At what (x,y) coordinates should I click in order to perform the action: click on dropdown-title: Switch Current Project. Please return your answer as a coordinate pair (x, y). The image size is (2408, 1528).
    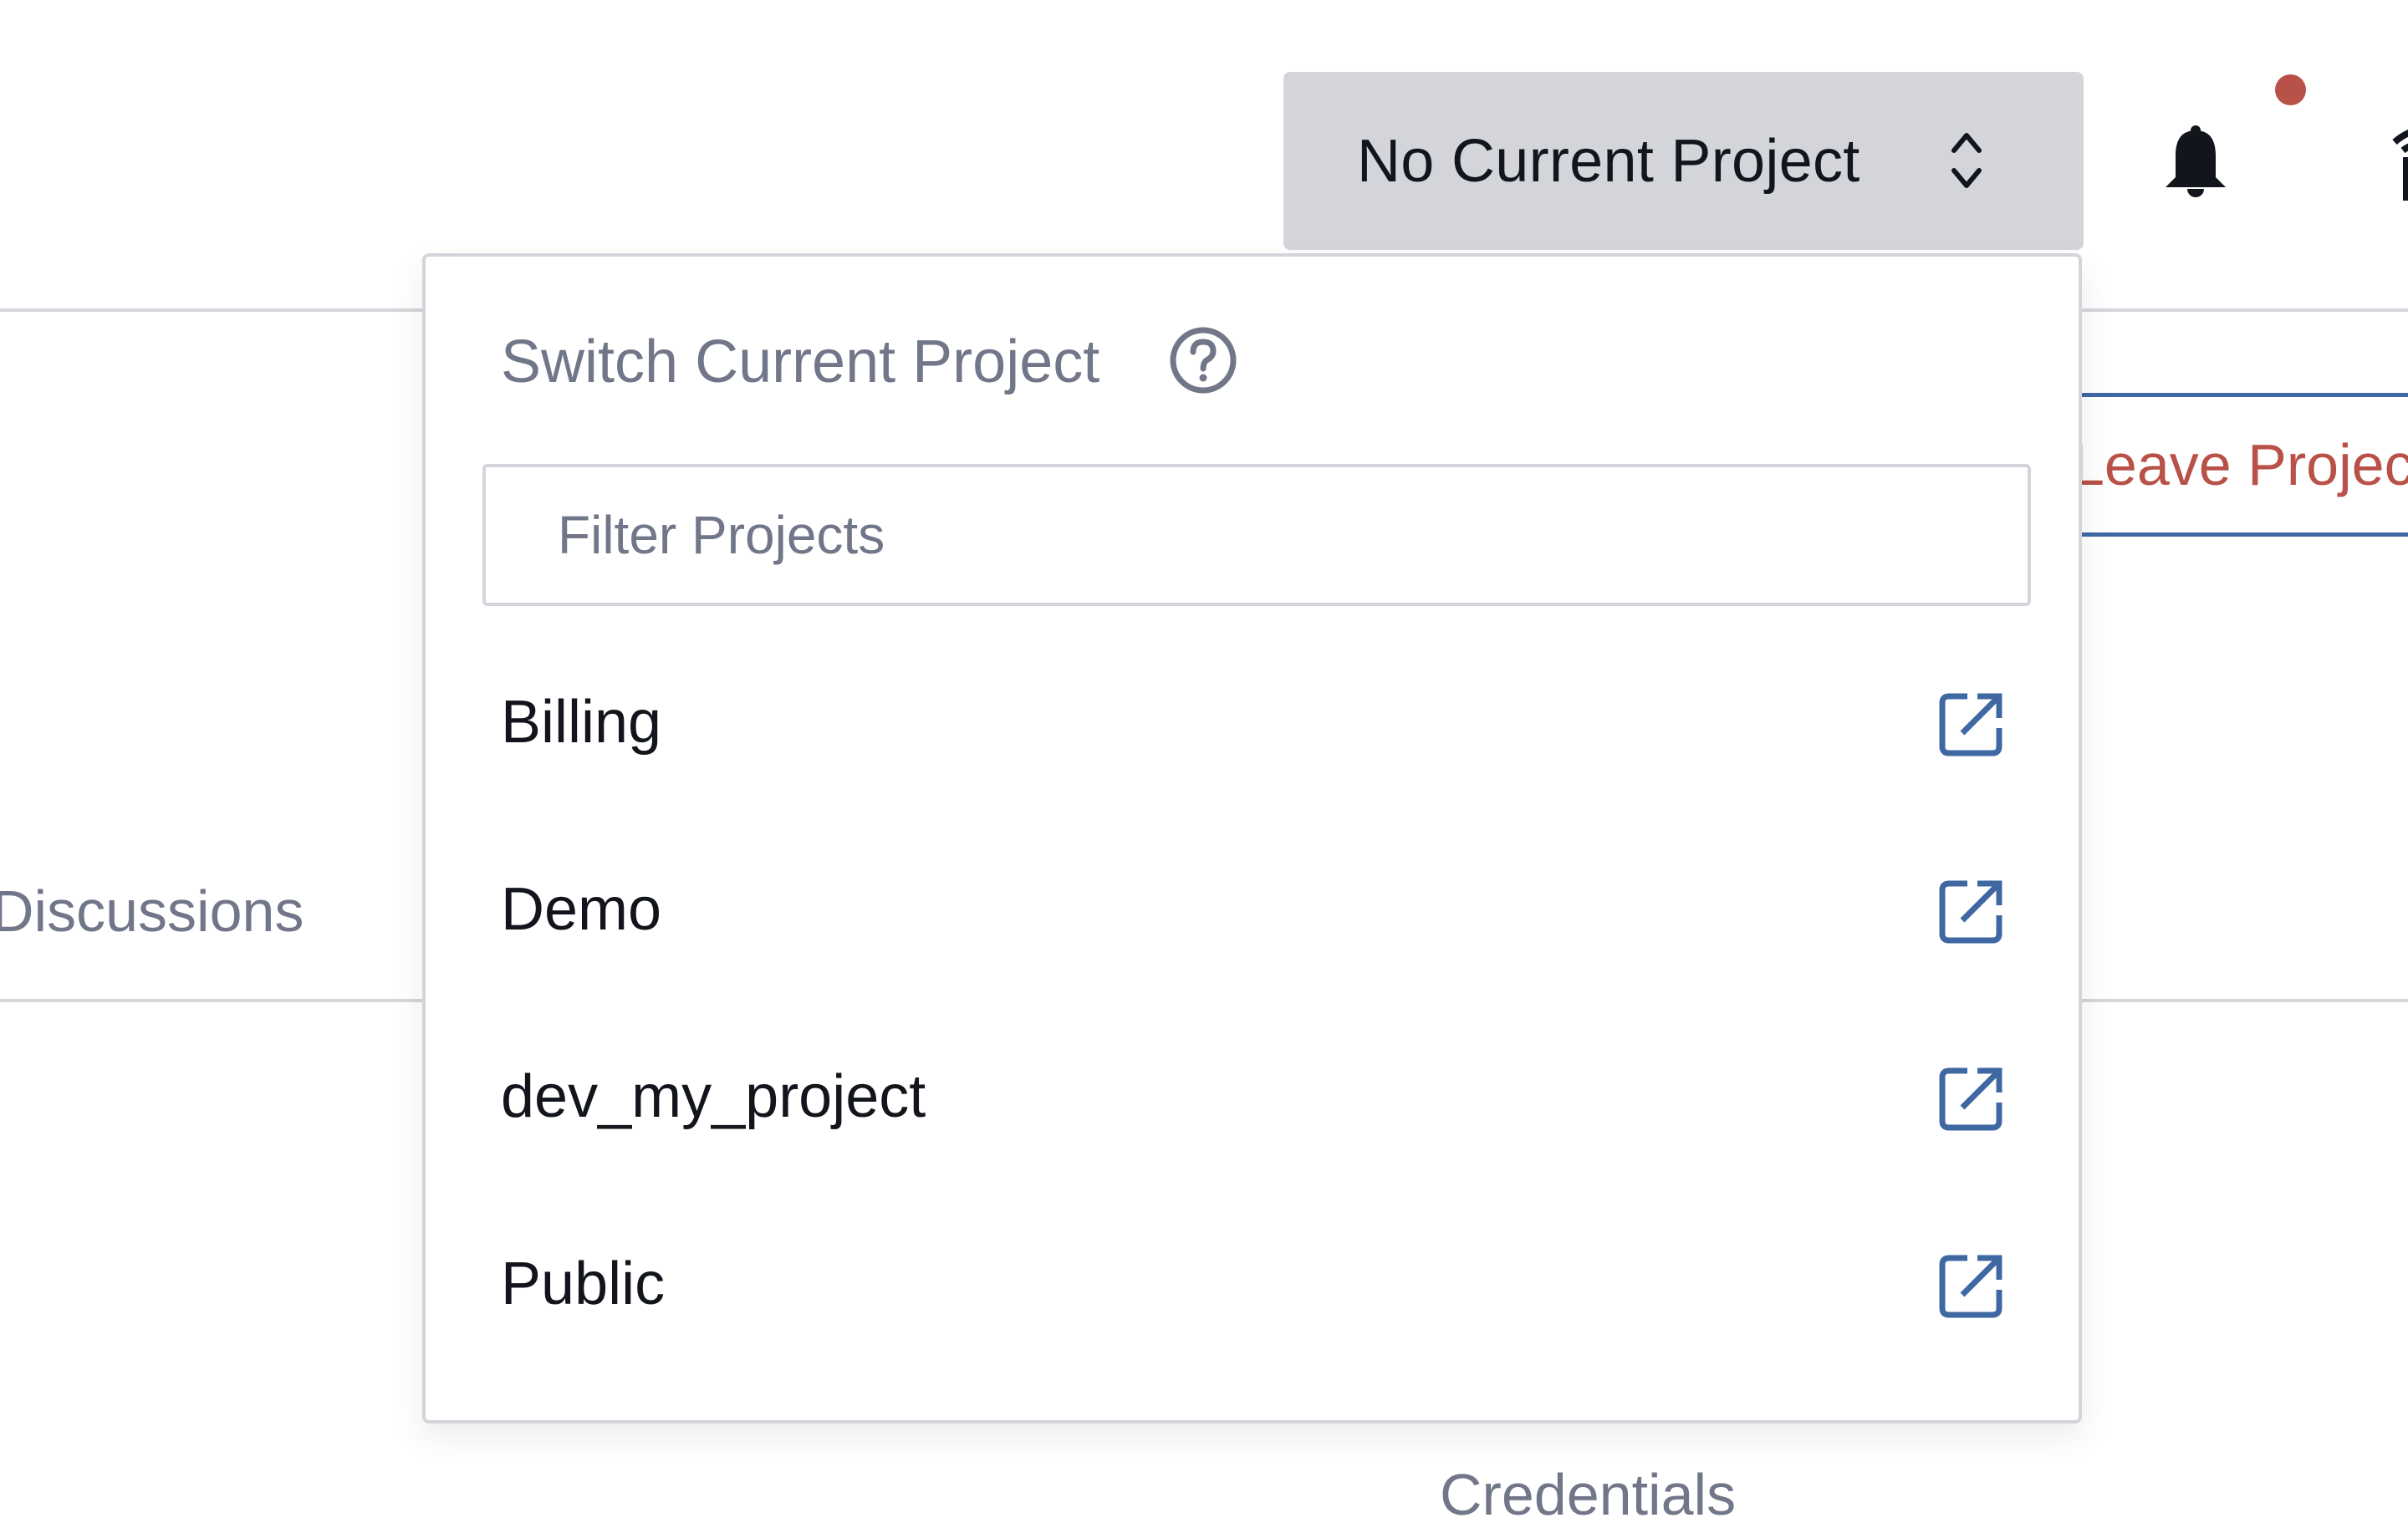
    Looking at the image, I should click on (800, 362).